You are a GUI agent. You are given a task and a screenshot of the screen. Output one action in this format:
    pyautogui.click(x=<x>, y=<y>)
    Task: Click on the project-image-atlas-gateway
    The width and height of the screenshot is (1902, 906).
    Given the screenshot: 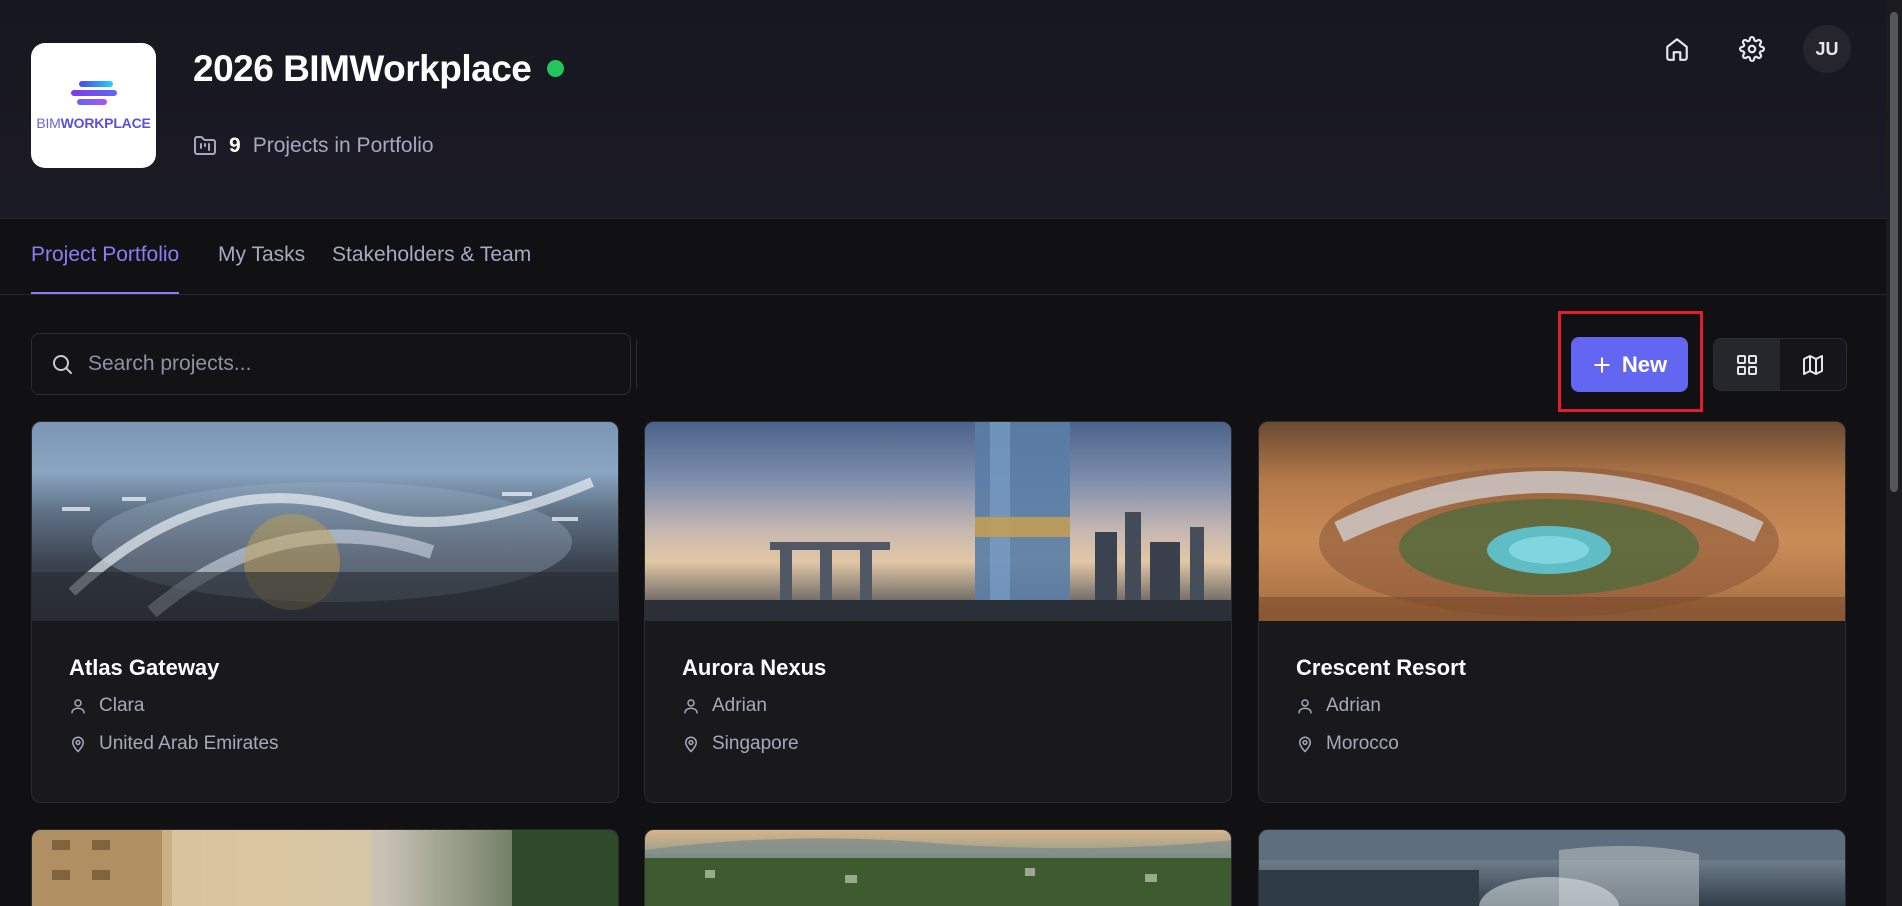 What is the action you would take?
    pyautogui.click(x=325, y=521)
    